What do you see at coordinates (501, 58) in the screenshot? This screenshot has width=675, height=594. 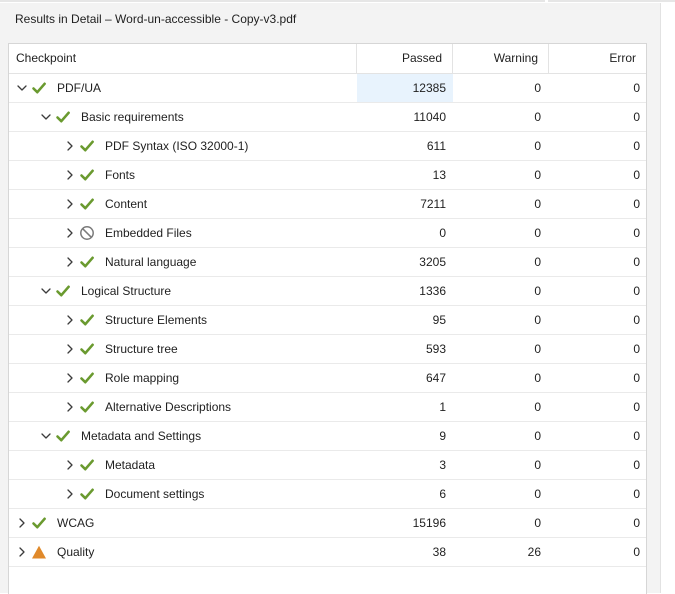 I see `column-header-warning: Warning` at bounding box center [501, 58].